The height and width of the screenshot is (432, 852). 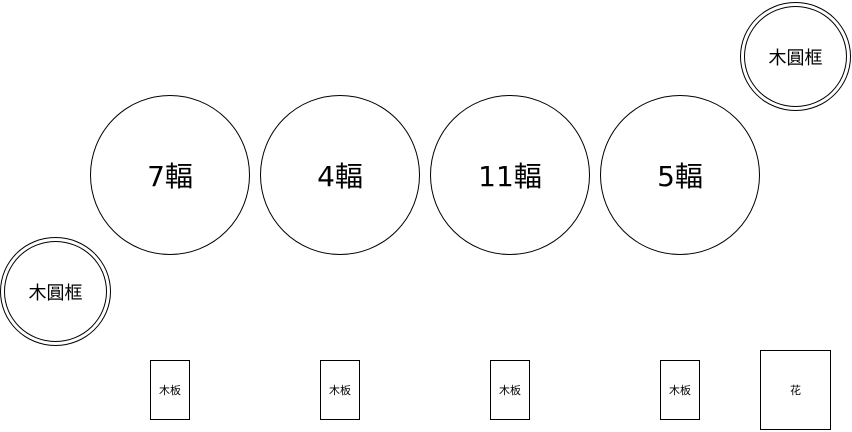 I want to click on wood-board-1: 木板, so click(x=170, y=390).